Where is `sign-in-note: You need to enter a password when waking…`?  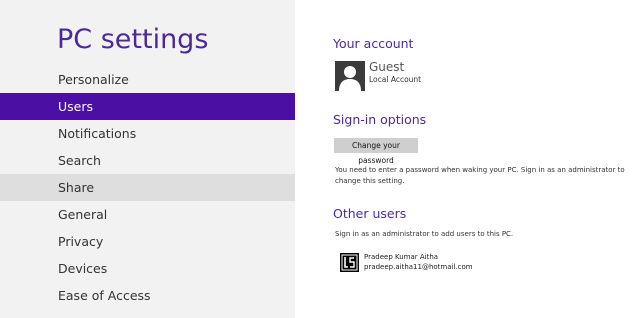 sign-in-note: You need to enter a password when waking… is located at coordinates (480, 175).